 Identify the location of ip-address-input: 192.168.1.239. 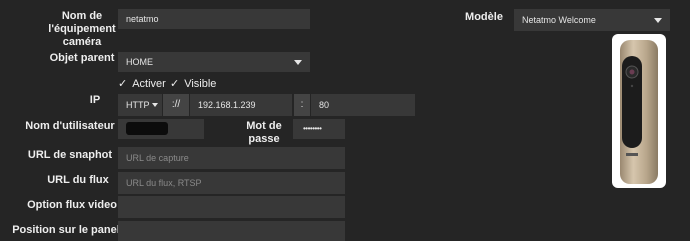
(241, 105).